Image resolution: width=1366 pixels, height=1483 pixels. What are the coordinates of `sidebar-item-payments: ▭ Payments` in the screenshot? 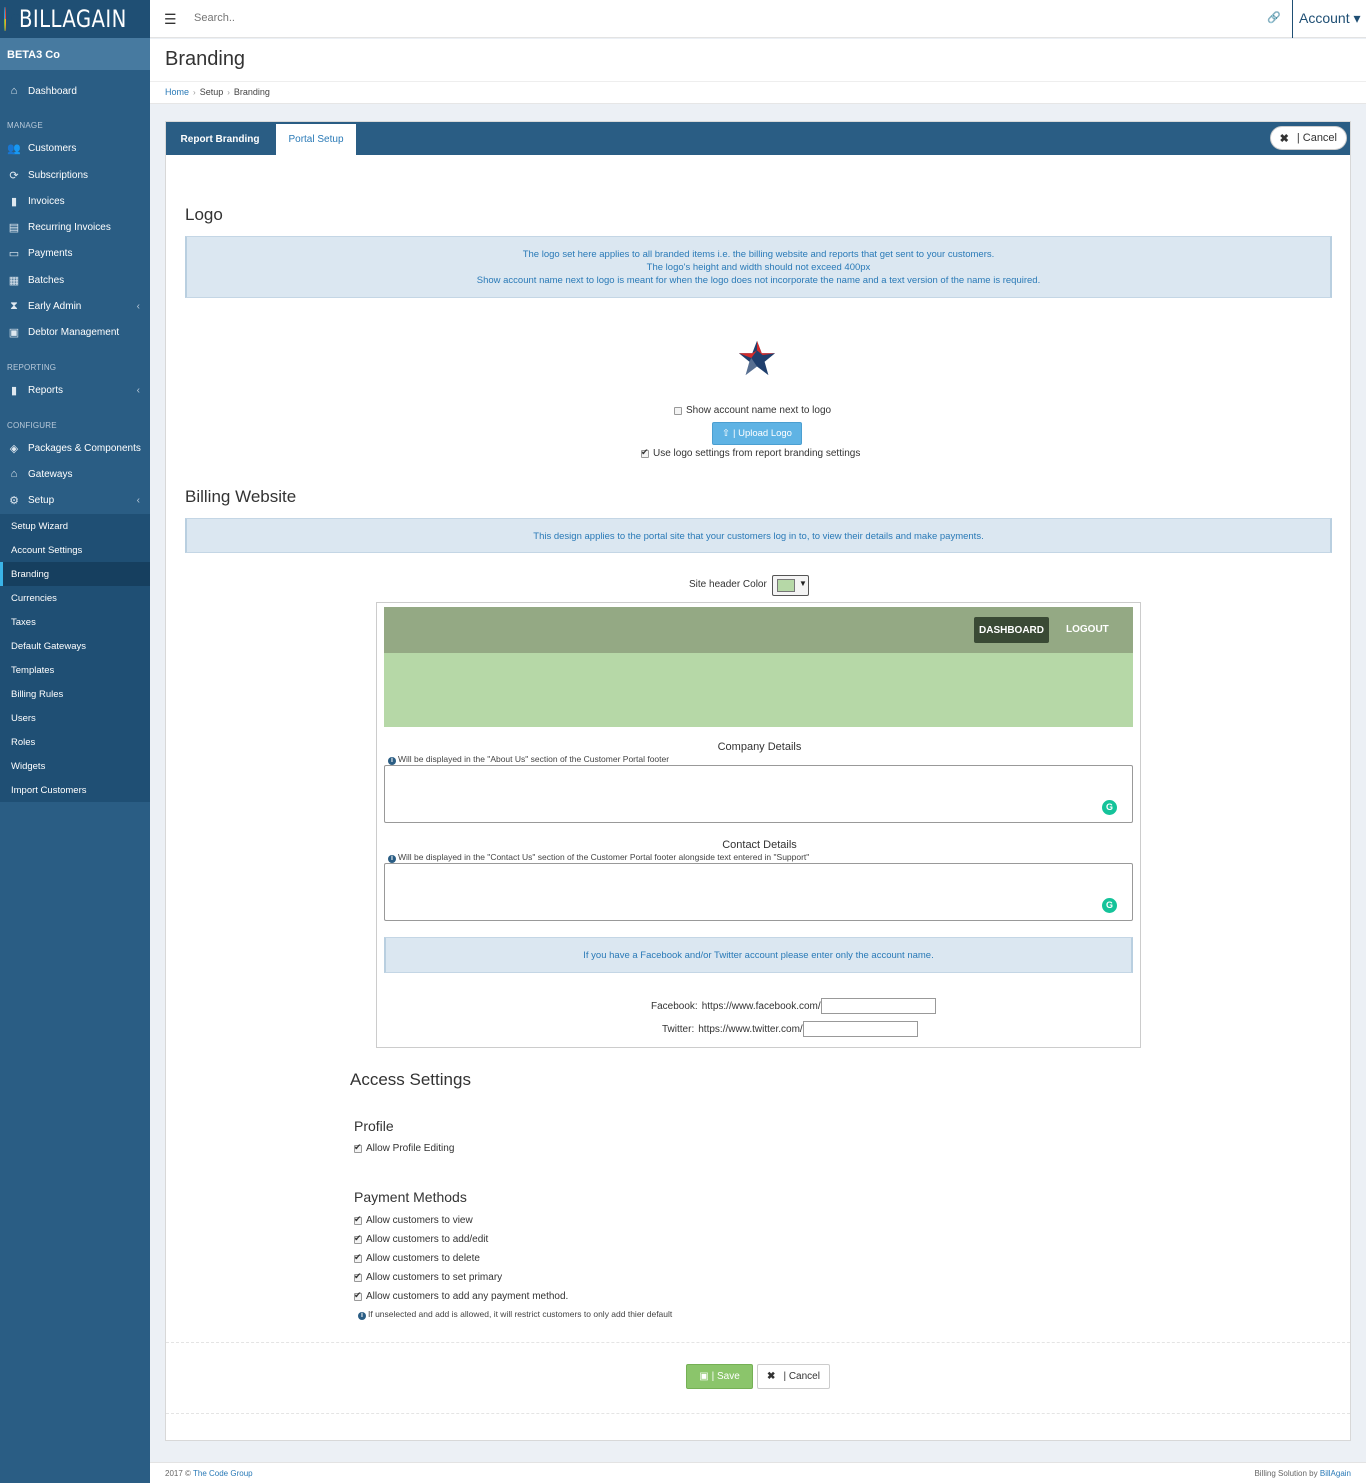 It's located at (75, 253).